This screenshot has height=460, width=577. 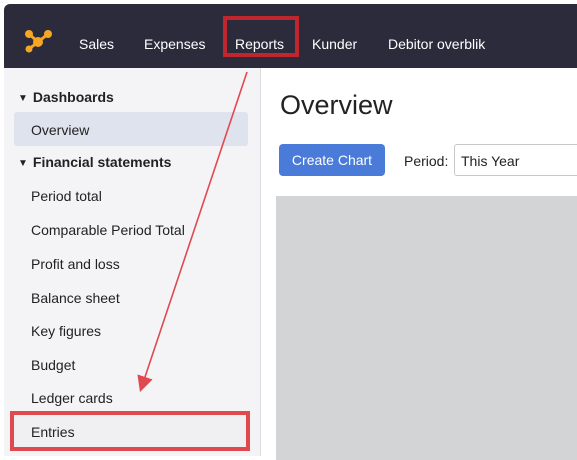 I want to click on sidebar-item-budget: Budget, so click(x=53, y=365).